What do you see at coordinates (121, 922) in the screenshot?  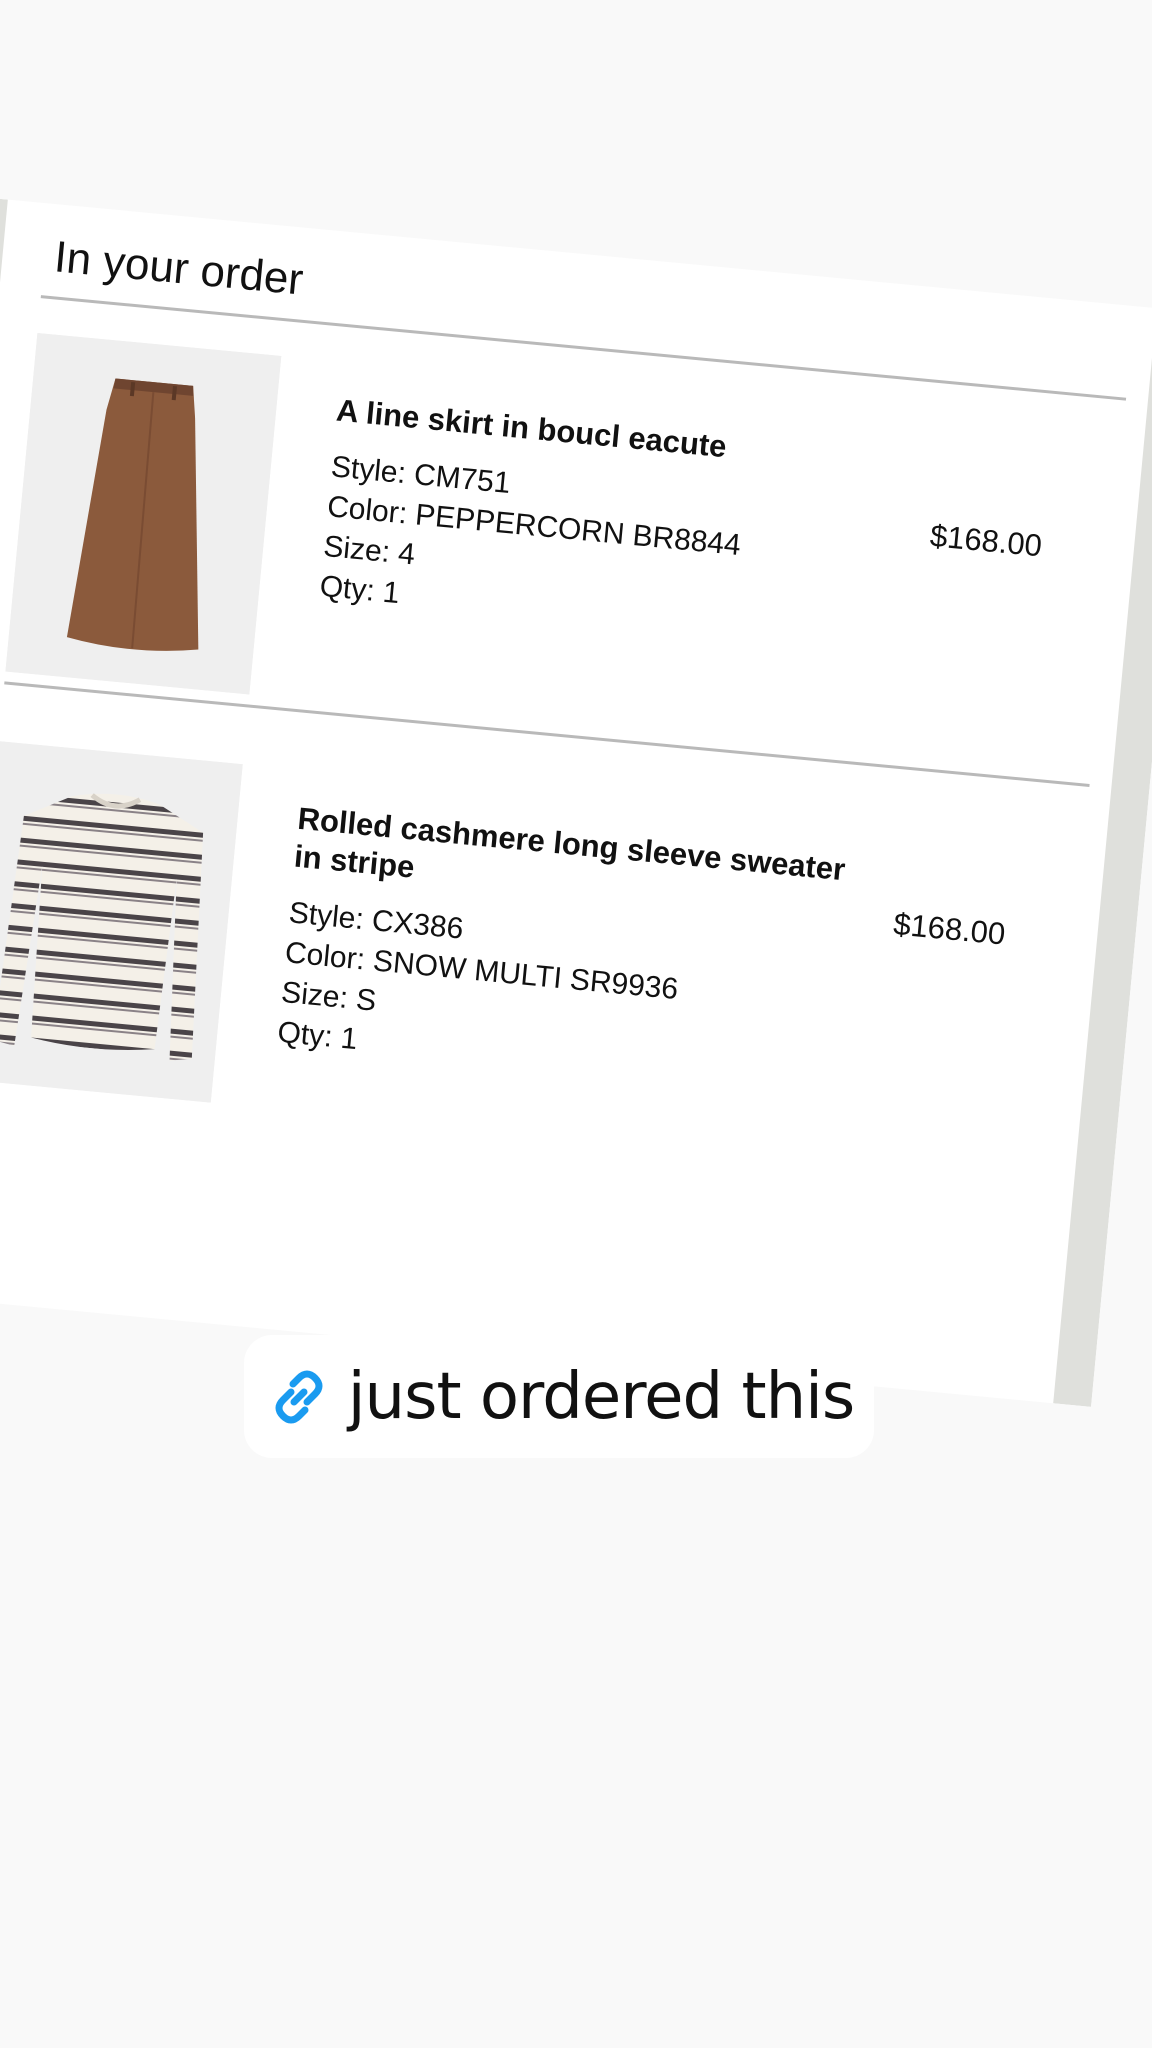 I see `striped-sweater-image` at bounding box center [121, 922].